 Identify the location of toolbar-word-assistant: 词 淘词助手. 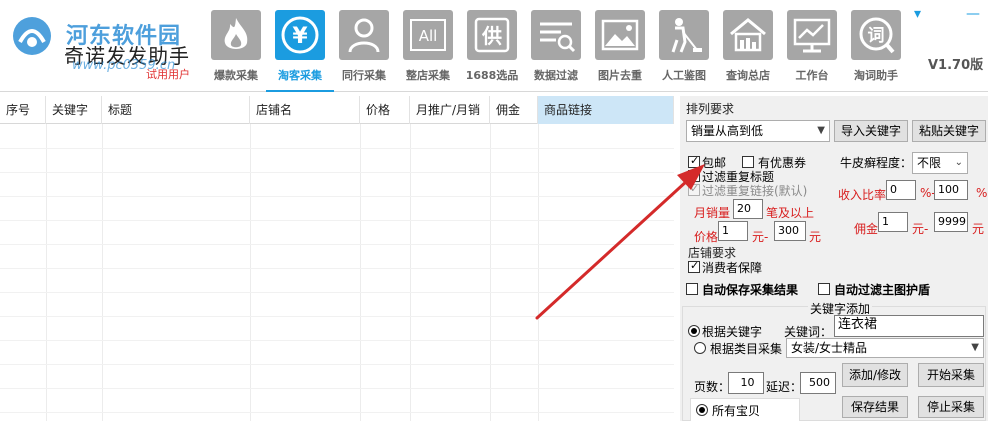
(876, 48).